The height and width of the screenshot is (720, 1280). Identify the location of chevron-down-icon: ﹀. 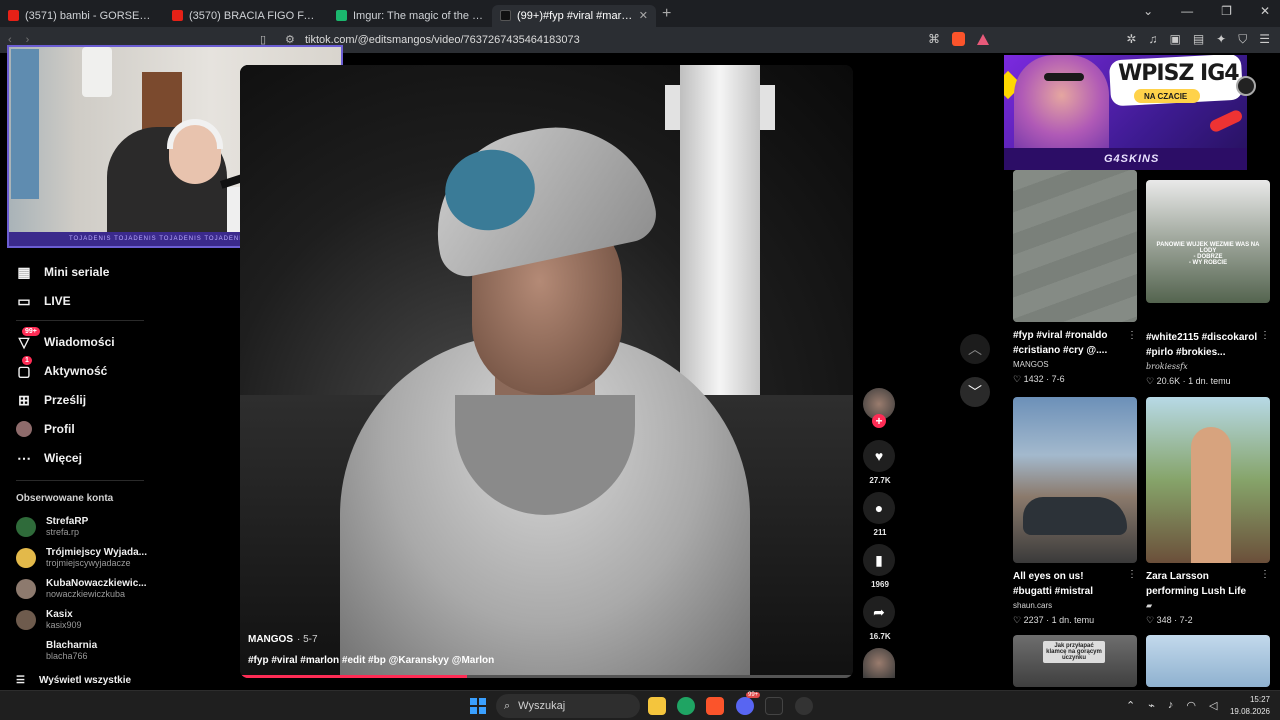
(975, 392).